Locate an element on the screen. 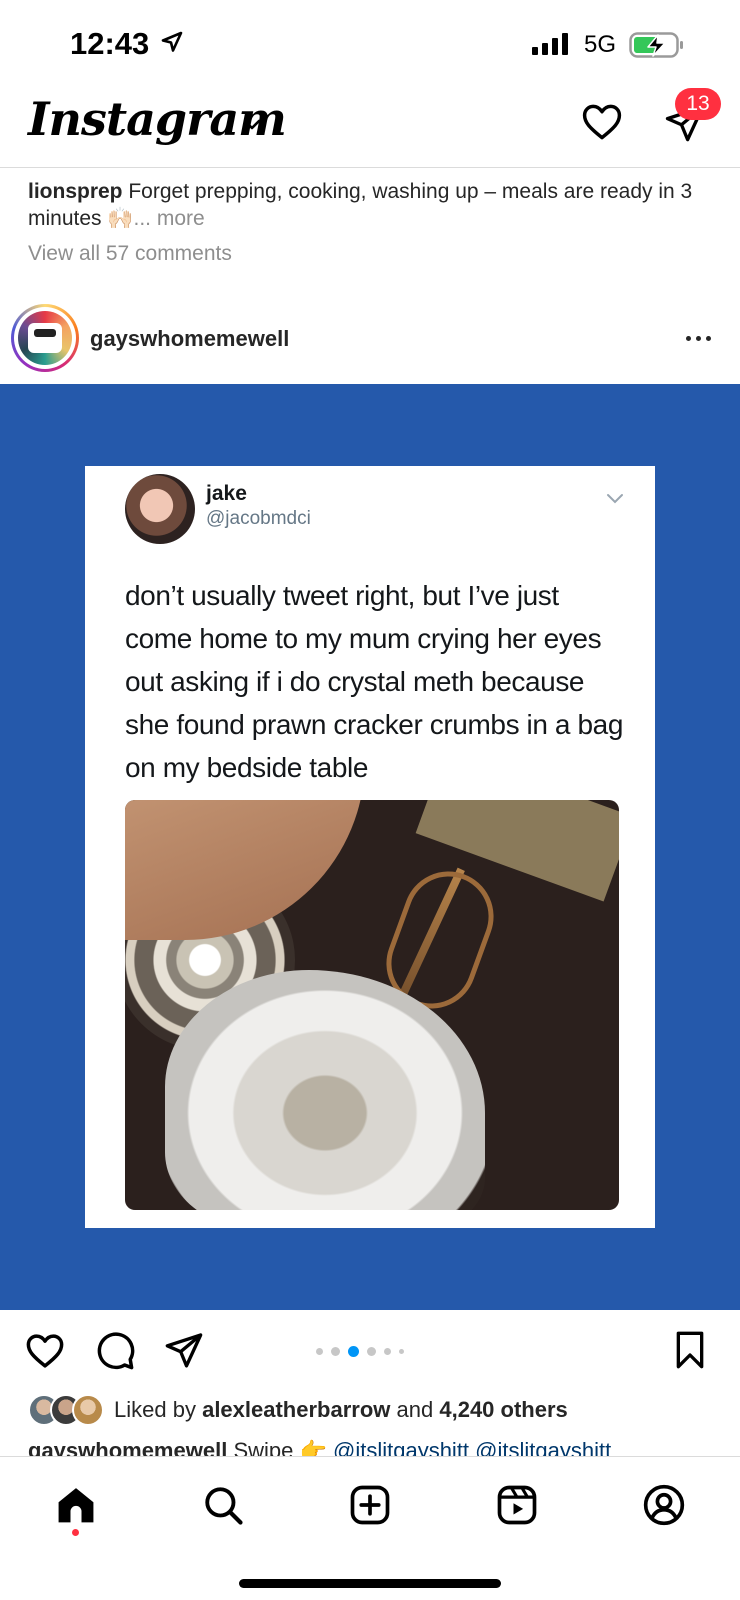 The height and width of the screenshot is (1600, 740). likes-prefix: Liked by is located at coordinates (155, 1409).